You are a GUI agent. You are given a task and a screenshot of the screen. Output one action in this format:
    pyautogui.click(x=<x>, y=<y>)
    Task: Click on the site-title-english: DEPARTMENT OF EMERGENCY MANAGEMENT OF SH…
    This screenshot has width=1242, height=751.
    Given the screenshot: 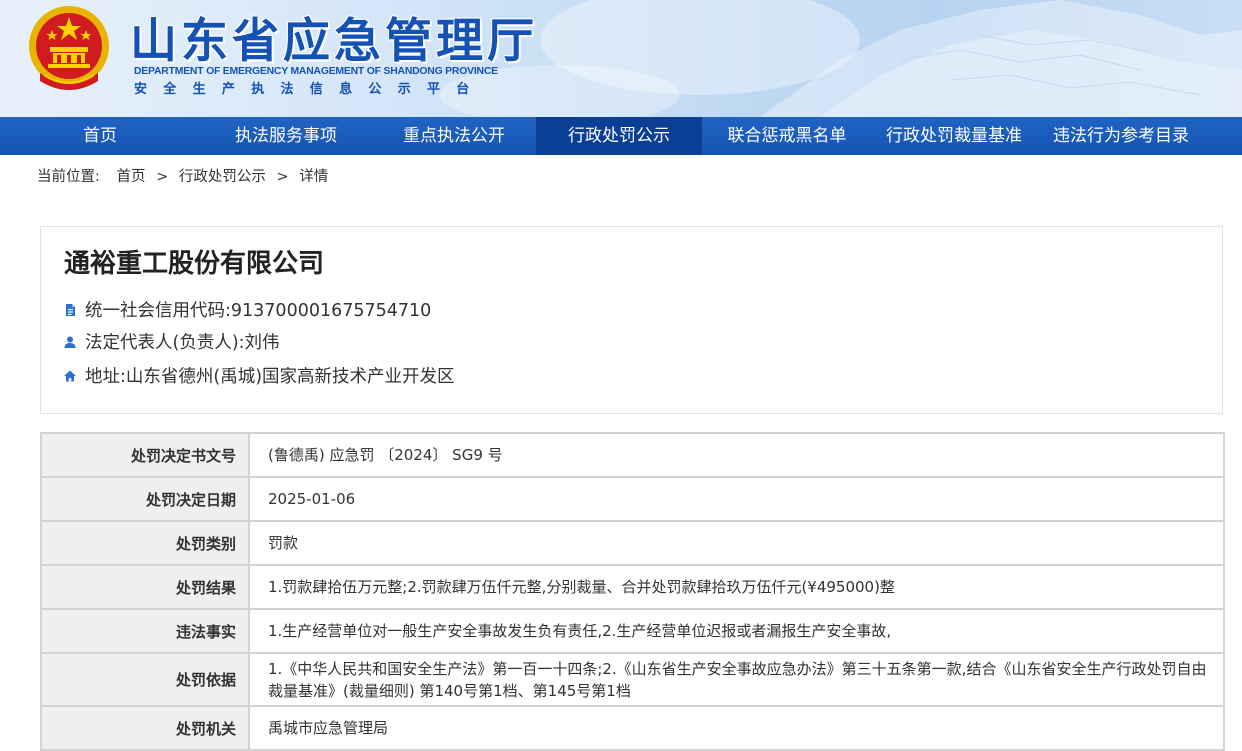 What is the action you would take?
    pyautogui.click(x=316, y=71)
    